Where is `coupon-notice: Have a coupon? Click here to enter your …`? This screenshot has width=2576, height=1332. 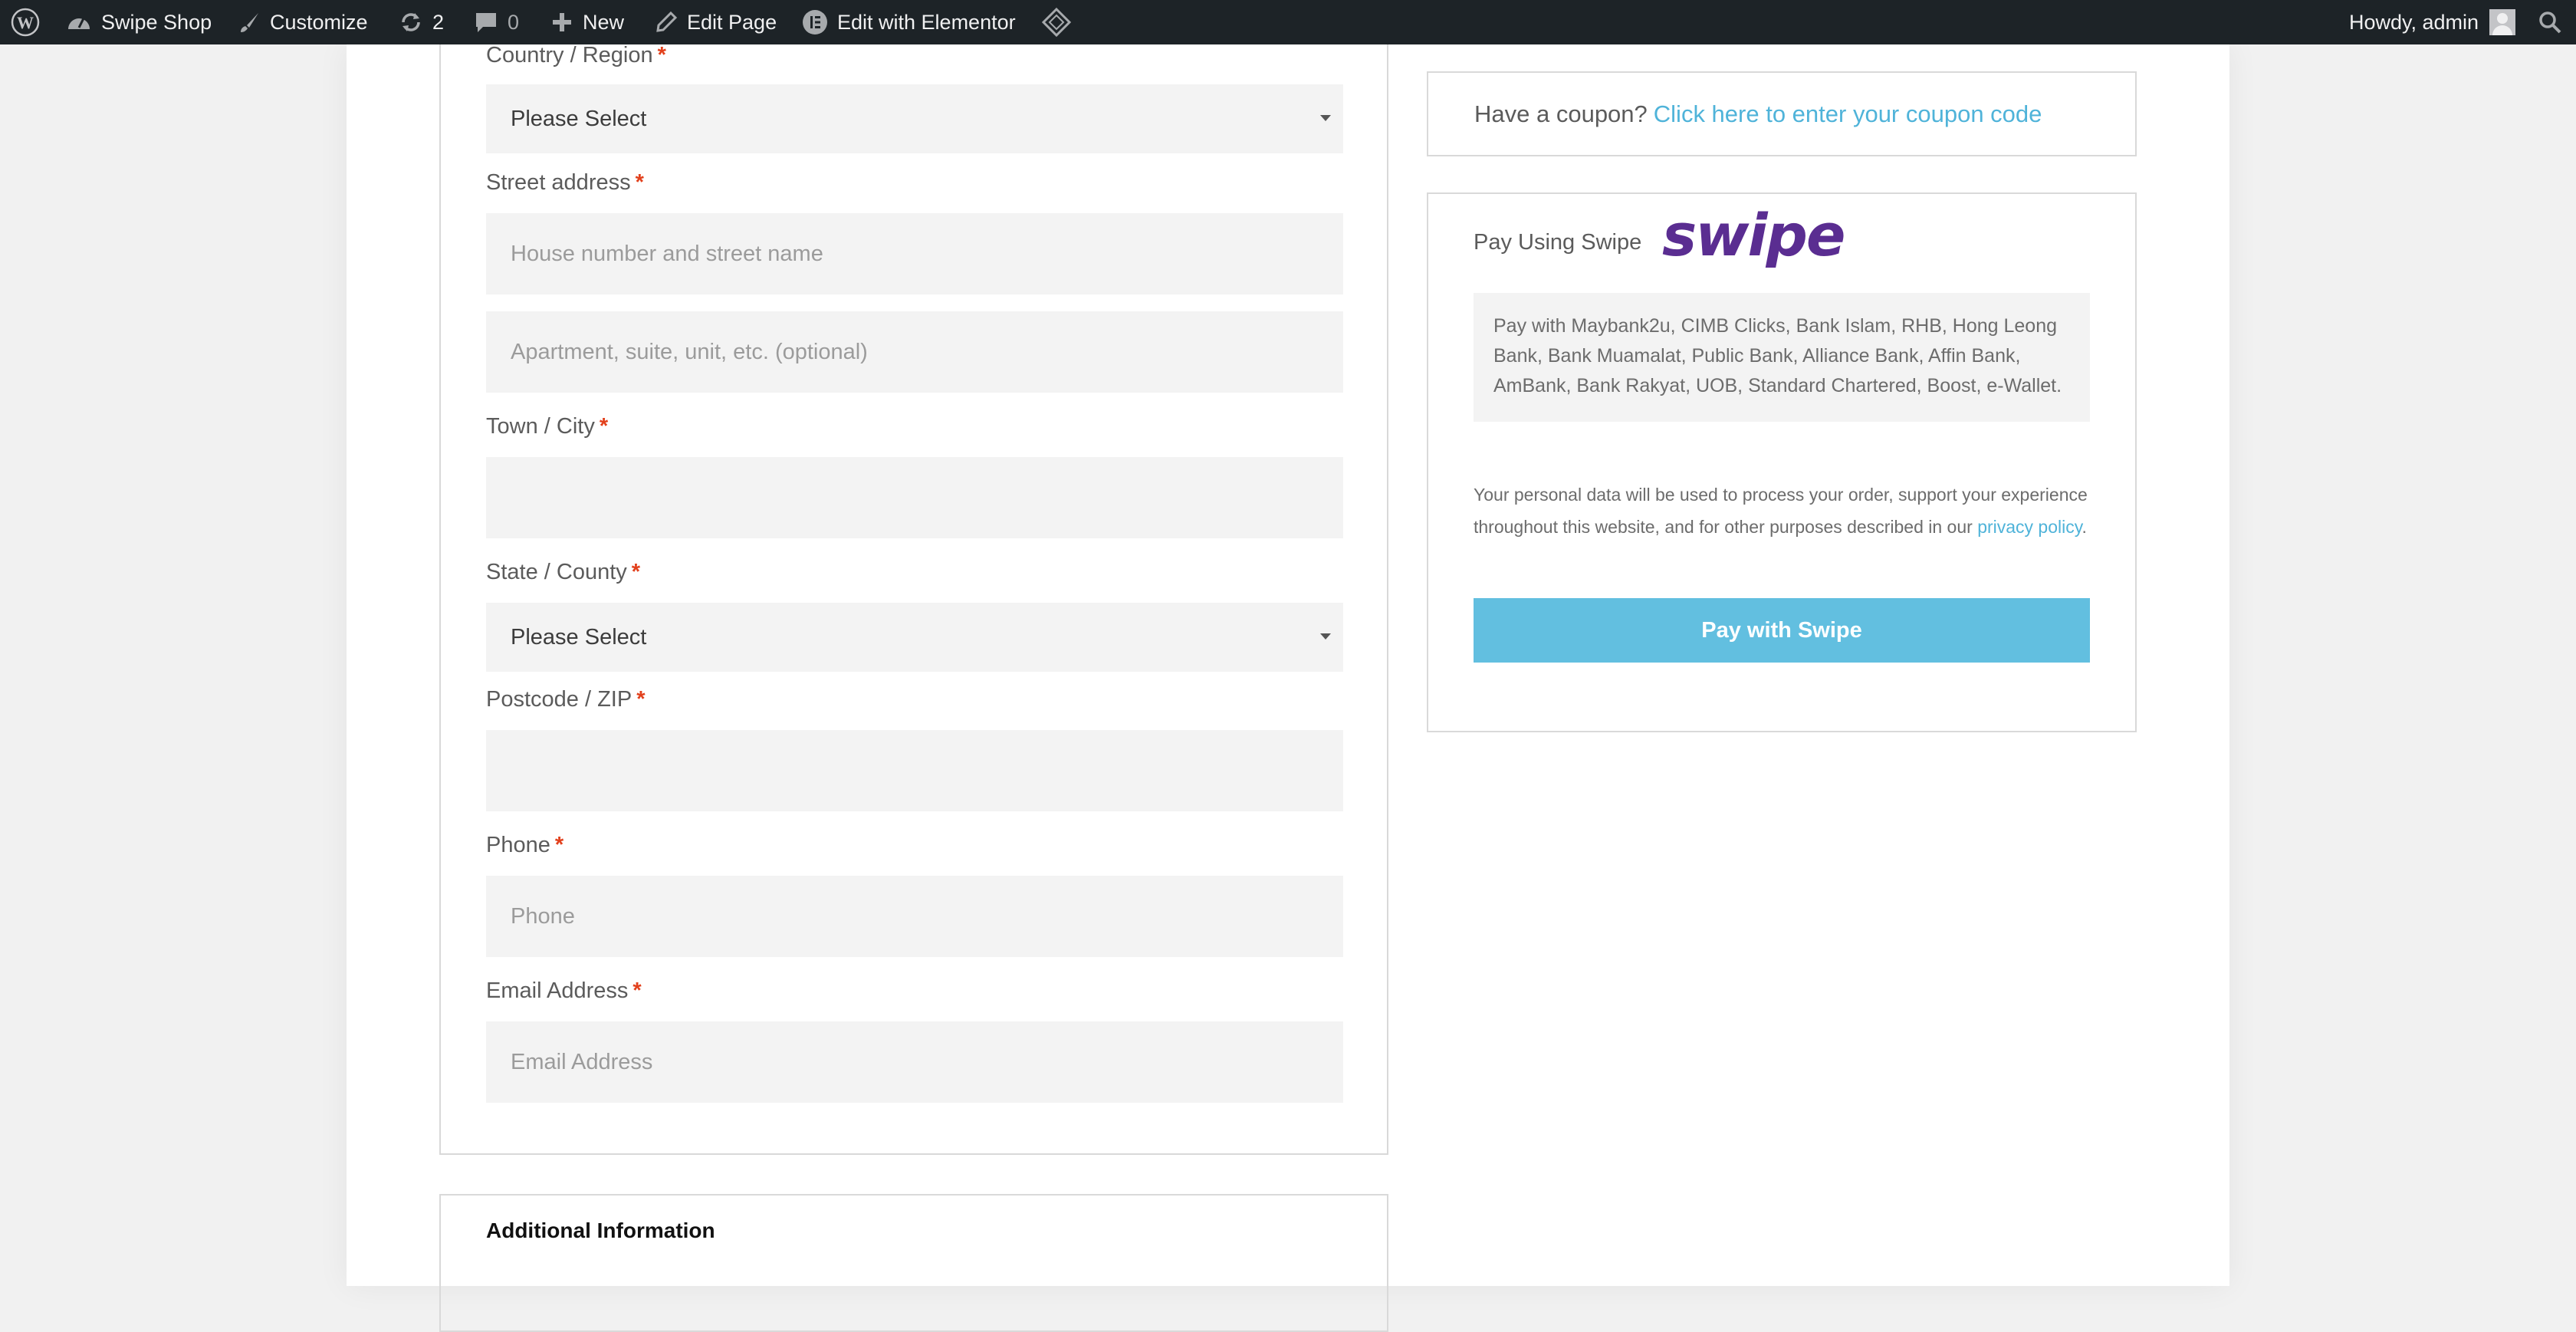 coupon-notice: Have a coupon? Click here to enter your … is located at coordinates (1782, 113).